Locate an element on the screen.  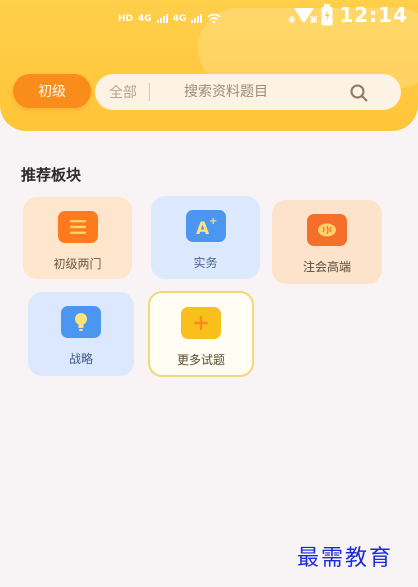
tile-label: 初级两门 is located at coordinates (77, 264).